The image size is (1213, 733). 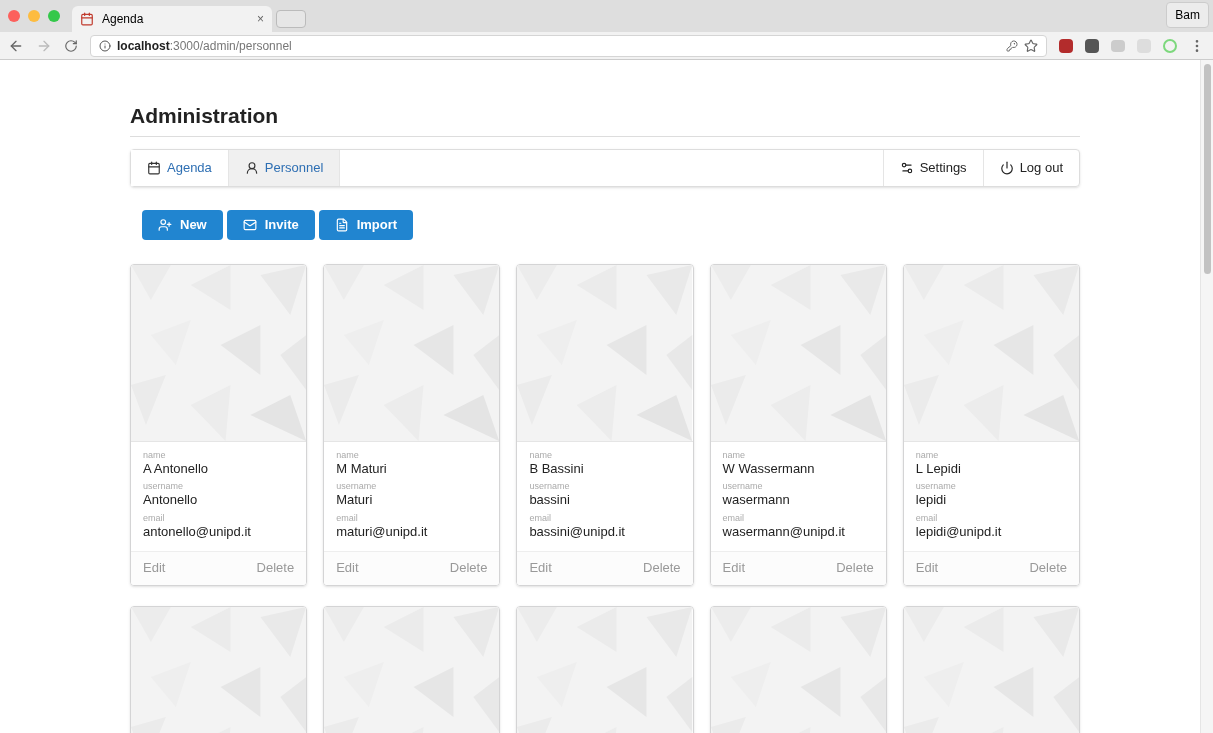 I want to click on document-icon, so click(x=341, y=224).